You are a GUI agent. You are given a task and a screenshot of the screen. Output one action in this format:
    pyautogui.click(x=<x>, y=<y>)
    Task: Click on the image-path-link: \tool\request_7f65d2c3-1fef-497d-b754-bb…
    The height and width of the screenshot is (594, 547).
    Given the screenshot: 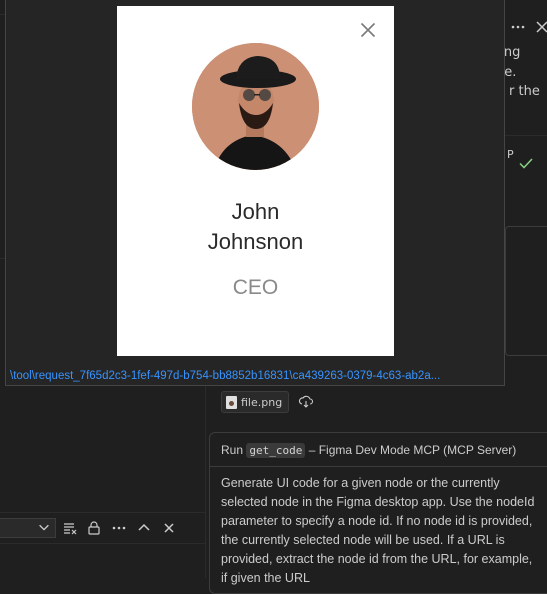 What is the action you would take?
    pyautogui.click(x=255, y=376)
    